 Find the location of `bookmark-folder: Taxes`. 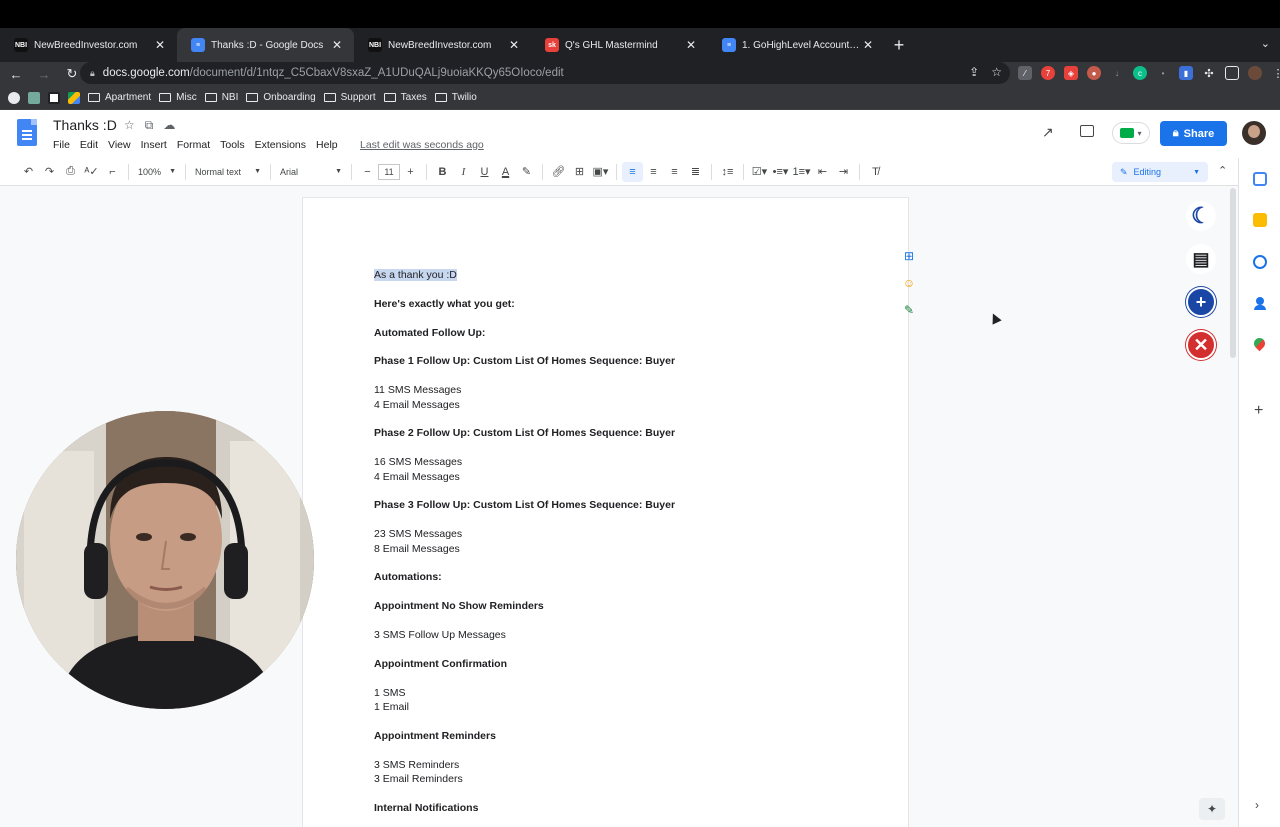

bookmark-folder: Taxes is located at coordinates (405, 97).